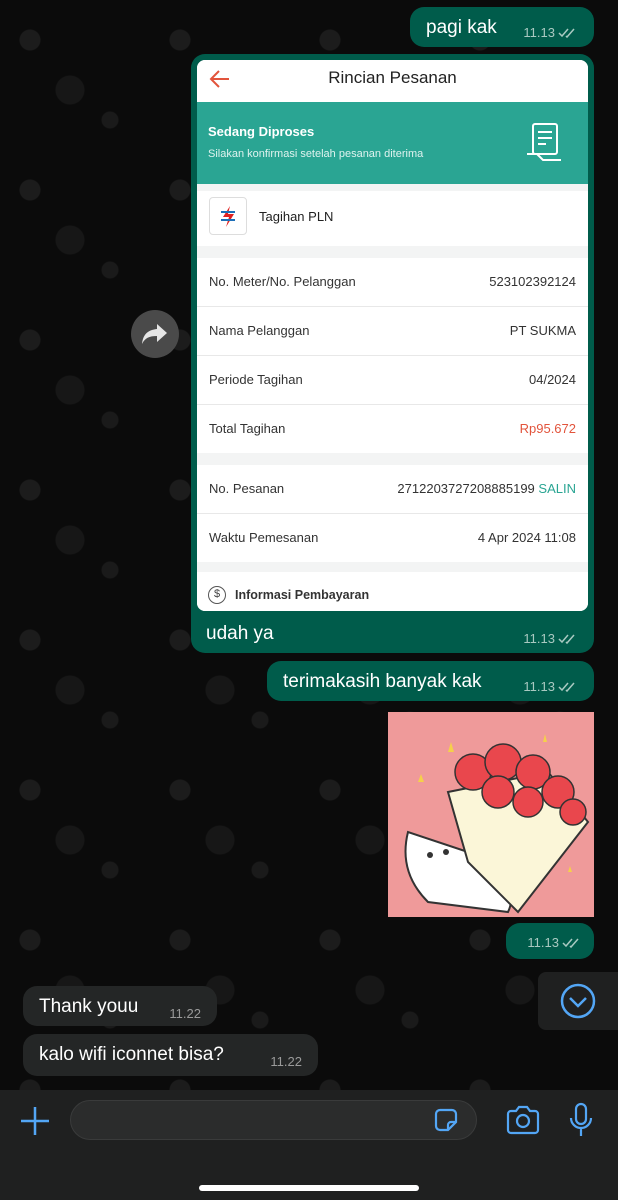 The width and height of the screenshot is (618, 1200). What do you see at coordinates (526, 537) in the screenshot?
I see `order-time-value: 4 Apr 2024 11:08` at bounding box center [526, 537].